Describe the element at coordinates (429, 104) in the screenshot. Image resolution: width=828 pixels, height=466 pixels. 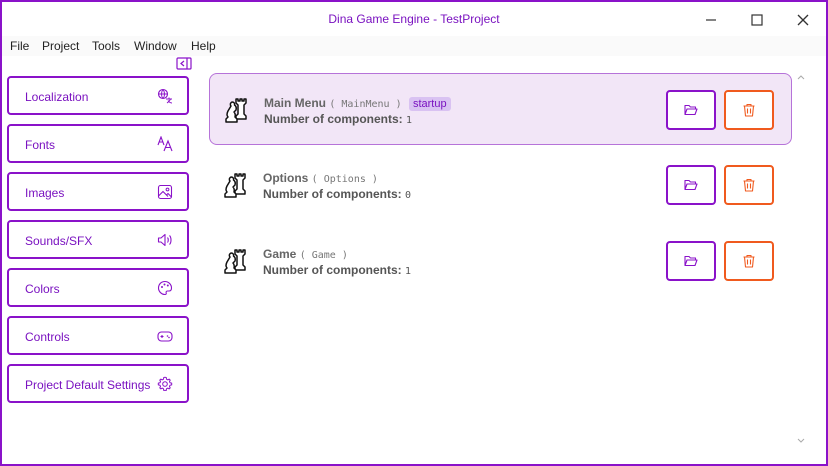
I see `startup-badge: startup` at that location.